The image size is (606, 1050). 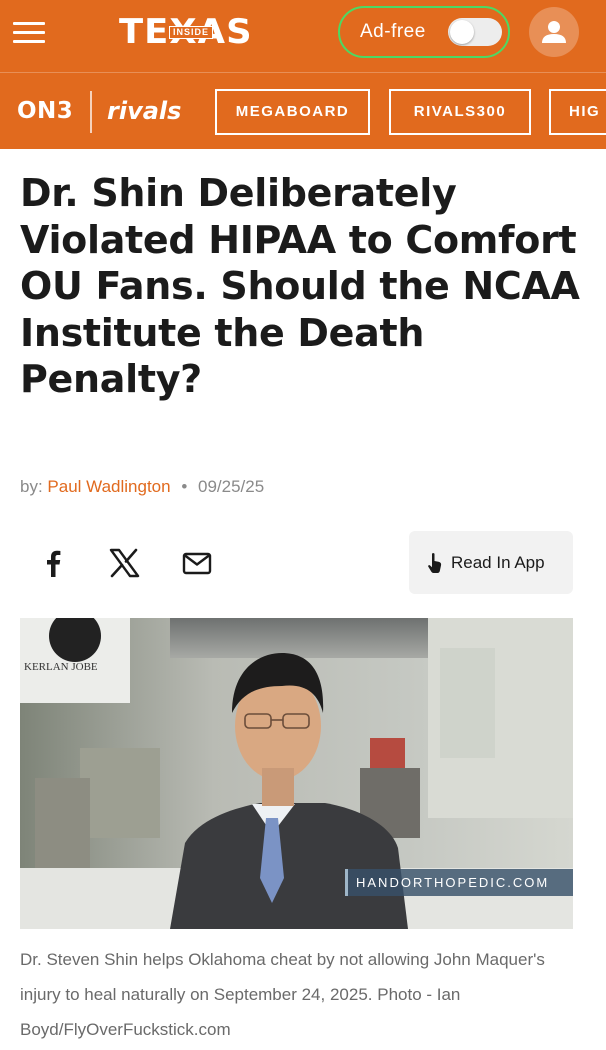 I want to click on email-share-button, so click(x=197, y=563).